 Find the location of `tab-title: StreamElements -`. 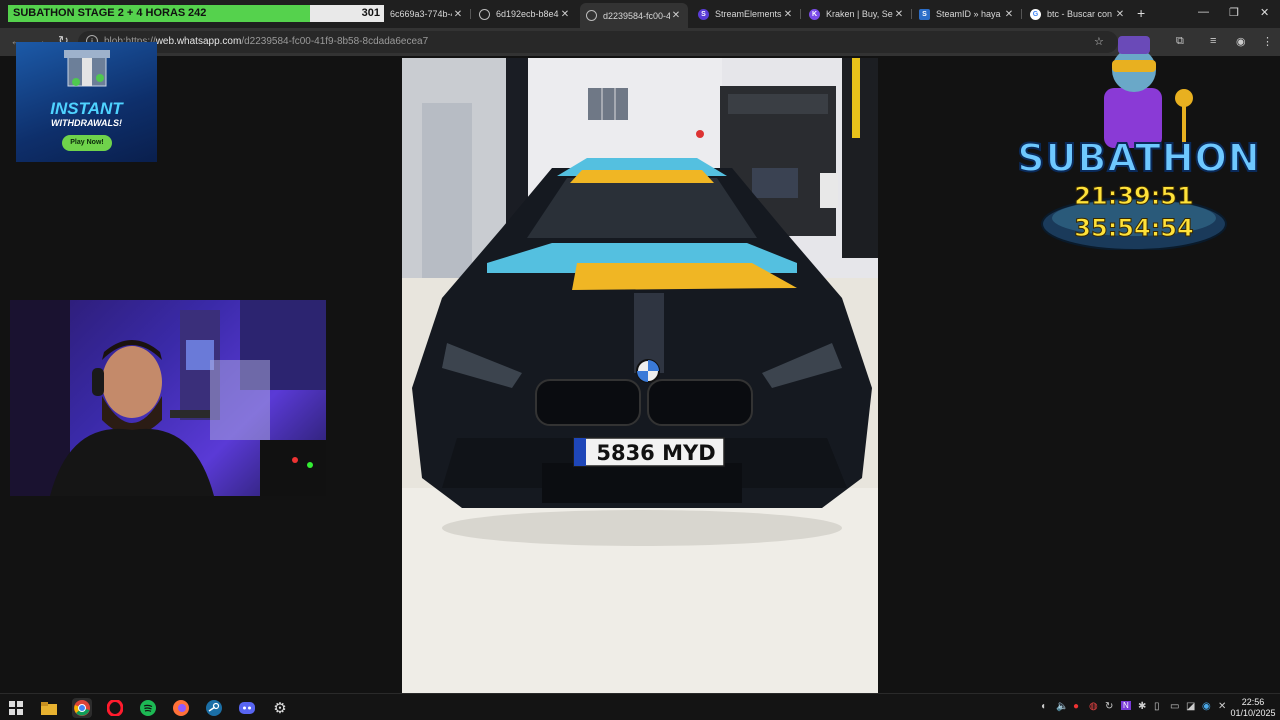

tab-title: StreamElements - is located at coordinates (748, 14).